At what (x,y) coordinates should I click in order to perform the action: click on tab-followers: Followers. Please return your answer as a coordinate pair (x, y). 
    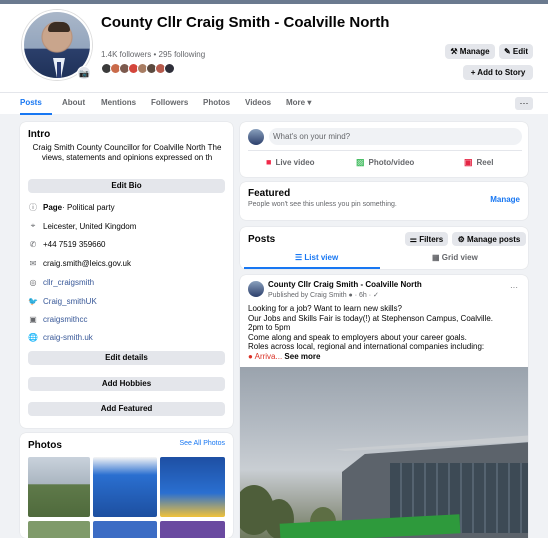
    Looking at the image, I should click on (169, 102).